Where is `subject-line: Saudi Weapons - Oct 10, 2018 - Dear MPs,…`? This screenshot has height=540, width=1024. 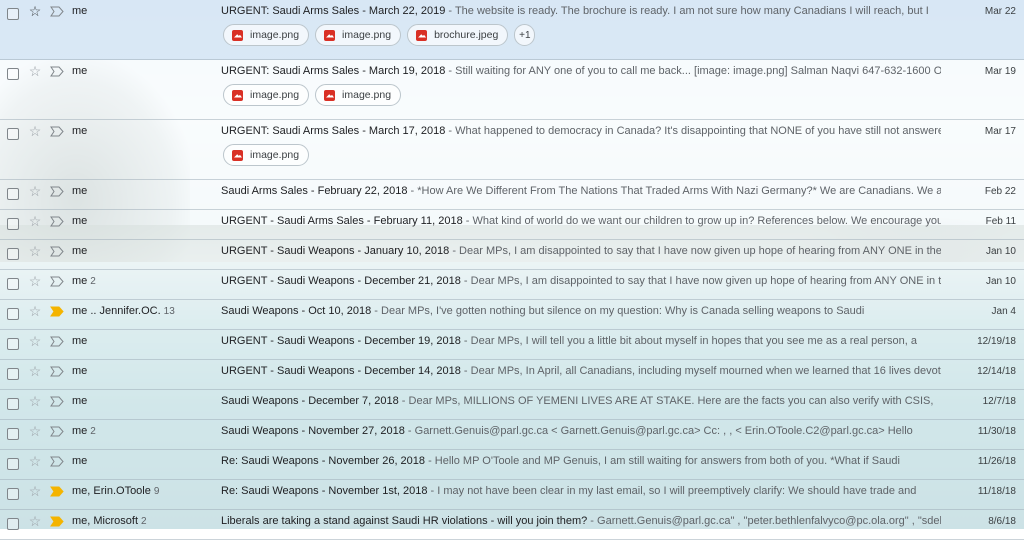 subject-line: Saudi Weapons - Oct 10, 2018 - Dear MPs,… is located at coordinates (581, 311).